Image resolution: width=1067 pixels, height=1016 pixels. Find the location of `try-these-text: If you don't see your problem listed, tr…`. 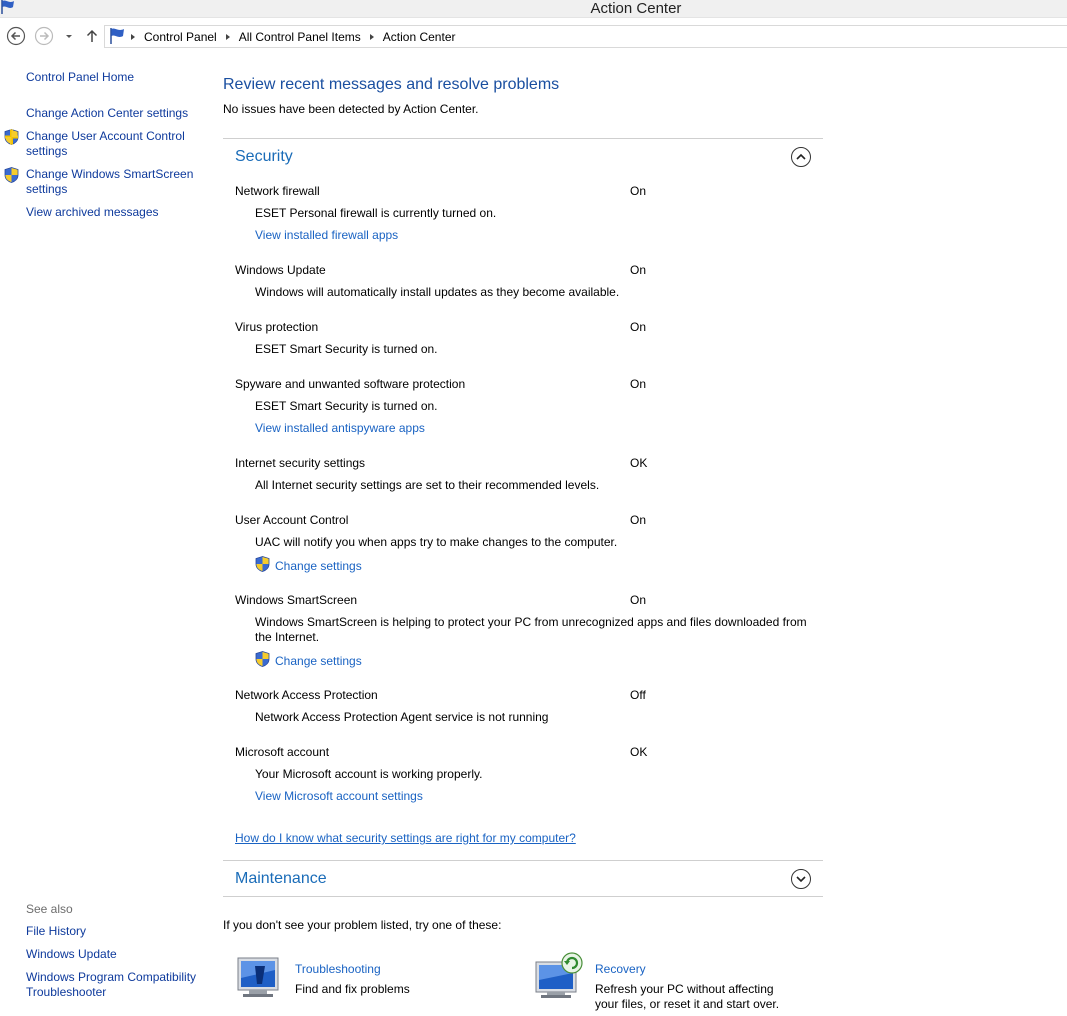

try-these-text: If you don't see your problem listed, tr… is located at coordinates (362, 925).